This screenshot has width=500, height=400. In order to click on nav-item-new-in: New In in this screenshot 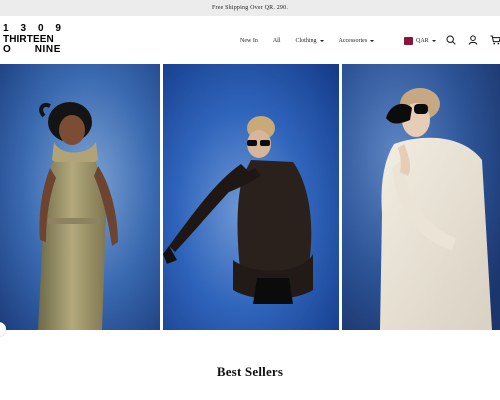, I will do `click(249, 41)`.